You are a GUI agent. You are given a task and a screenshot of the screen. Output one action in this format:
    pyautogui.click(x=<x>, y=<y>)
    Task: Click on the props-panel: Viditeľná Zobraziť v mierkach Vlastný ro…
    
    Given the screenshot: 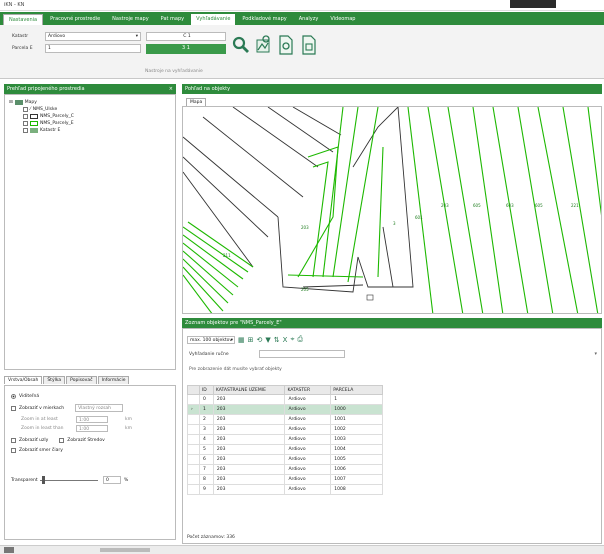 What is the action you would take?
    pyautogui.click(x=90, y=462)
    